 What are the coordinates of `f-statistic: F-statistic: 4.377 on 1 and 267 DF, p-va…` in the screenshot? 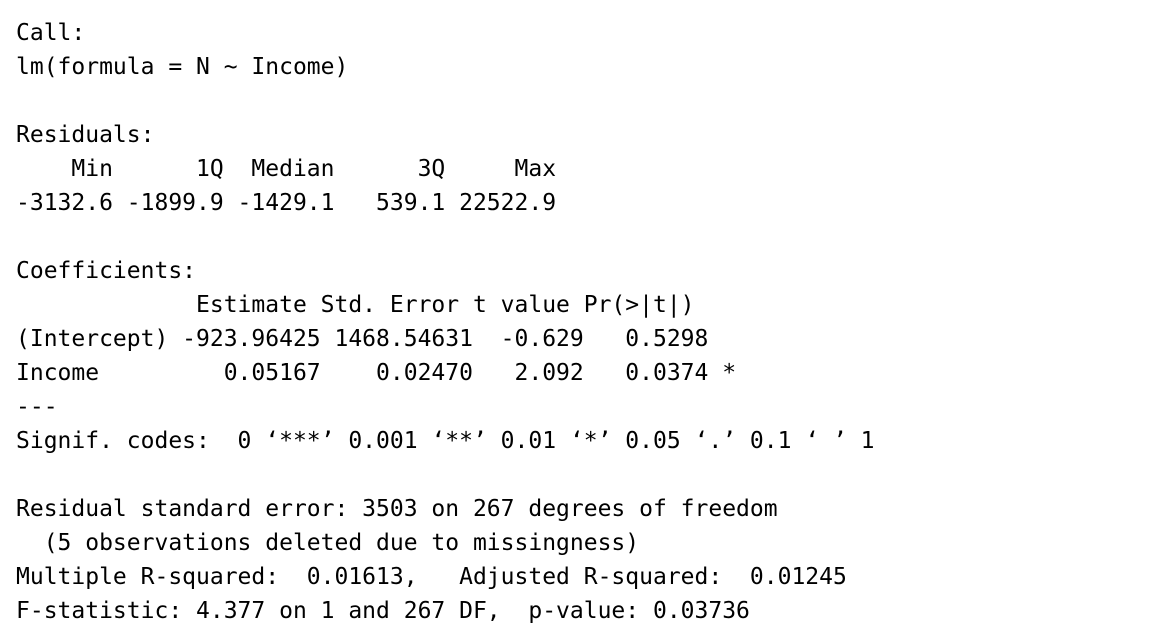 It's located at (383, 611).